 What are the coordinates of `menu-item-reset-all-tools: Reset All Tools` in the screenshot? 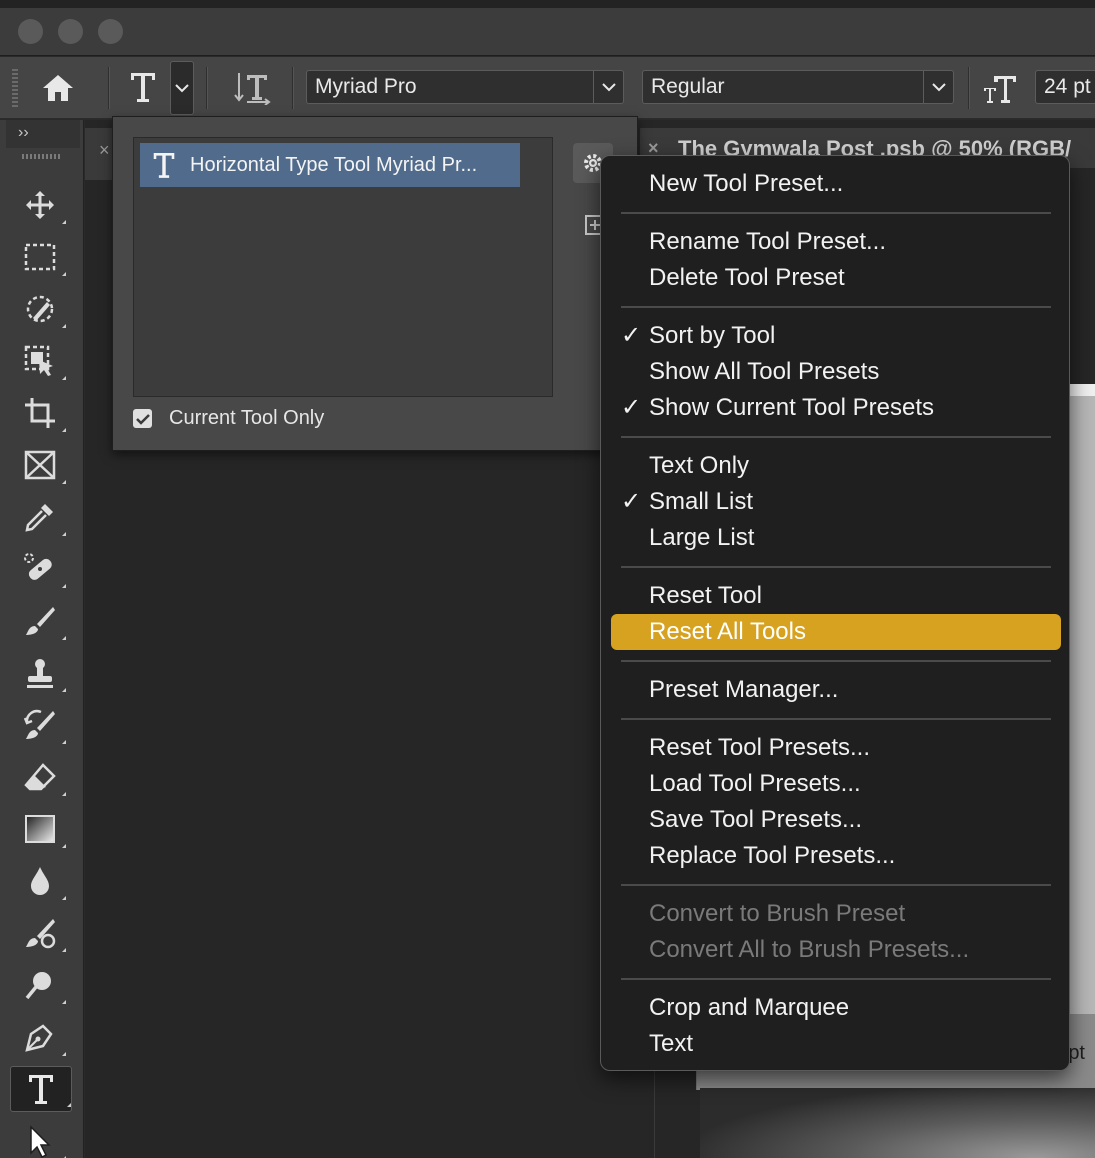 It's located at (836, 632).